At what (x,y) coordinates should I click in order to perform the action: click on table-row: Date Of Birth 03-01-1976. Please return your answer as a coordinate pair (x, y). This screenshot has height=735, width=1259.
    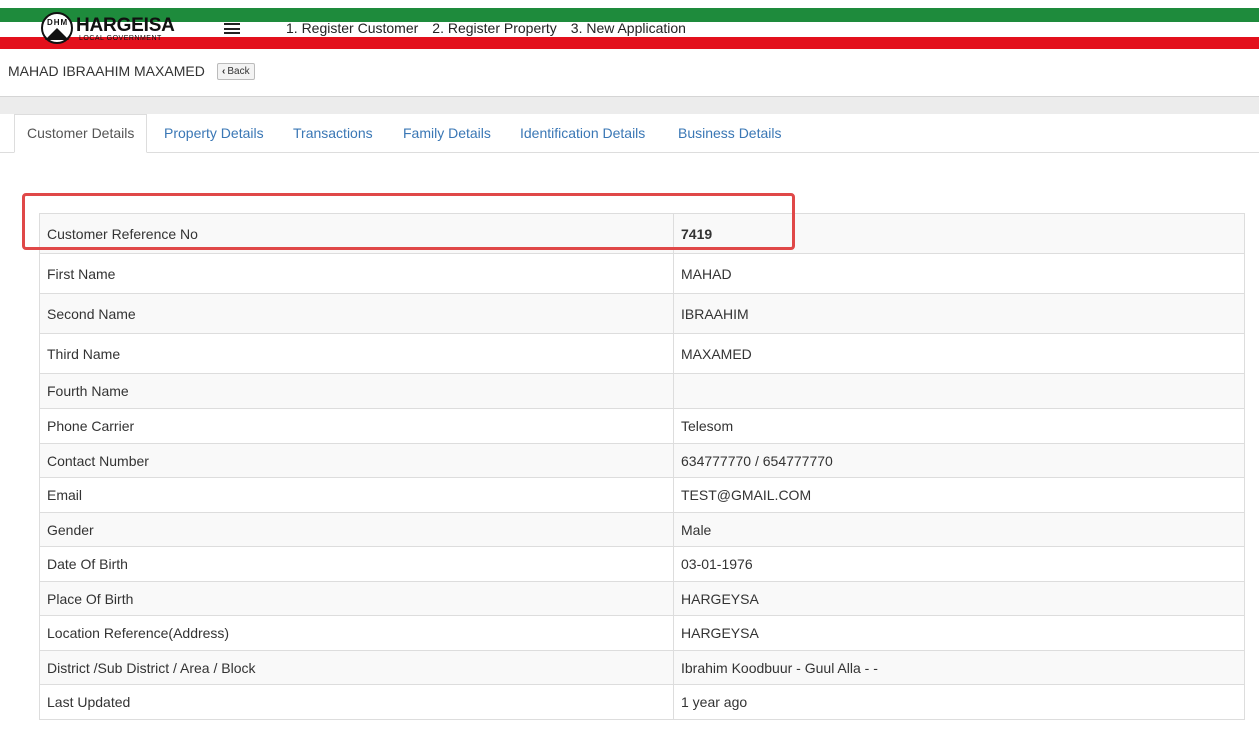
    Looking at the image, I should click on (642, 564).